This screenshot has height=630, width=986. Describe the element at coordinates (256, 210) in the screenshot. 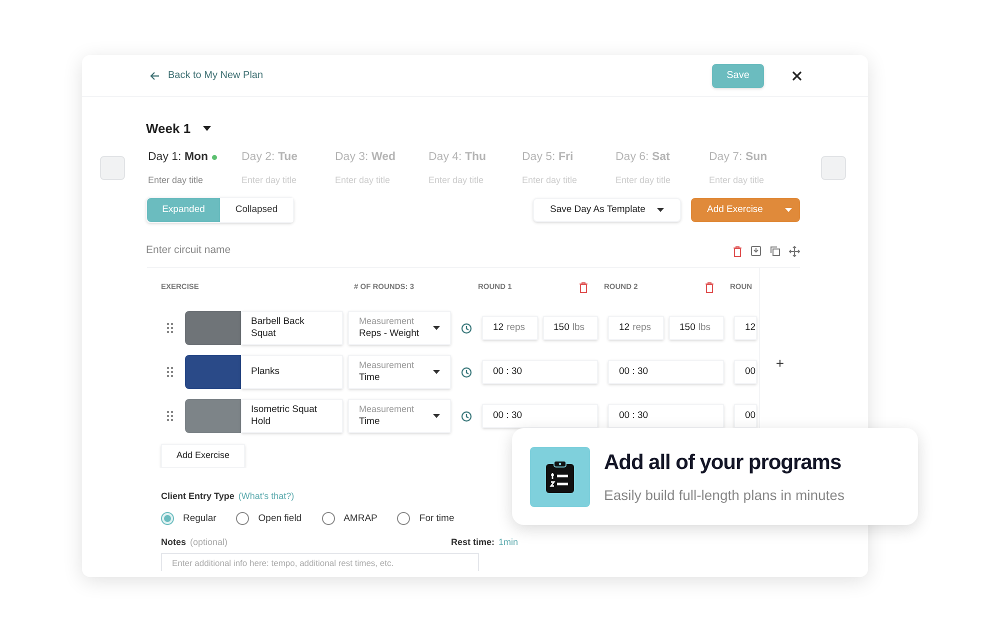

I see `view-toggle-tab: Collapsed` at that location.